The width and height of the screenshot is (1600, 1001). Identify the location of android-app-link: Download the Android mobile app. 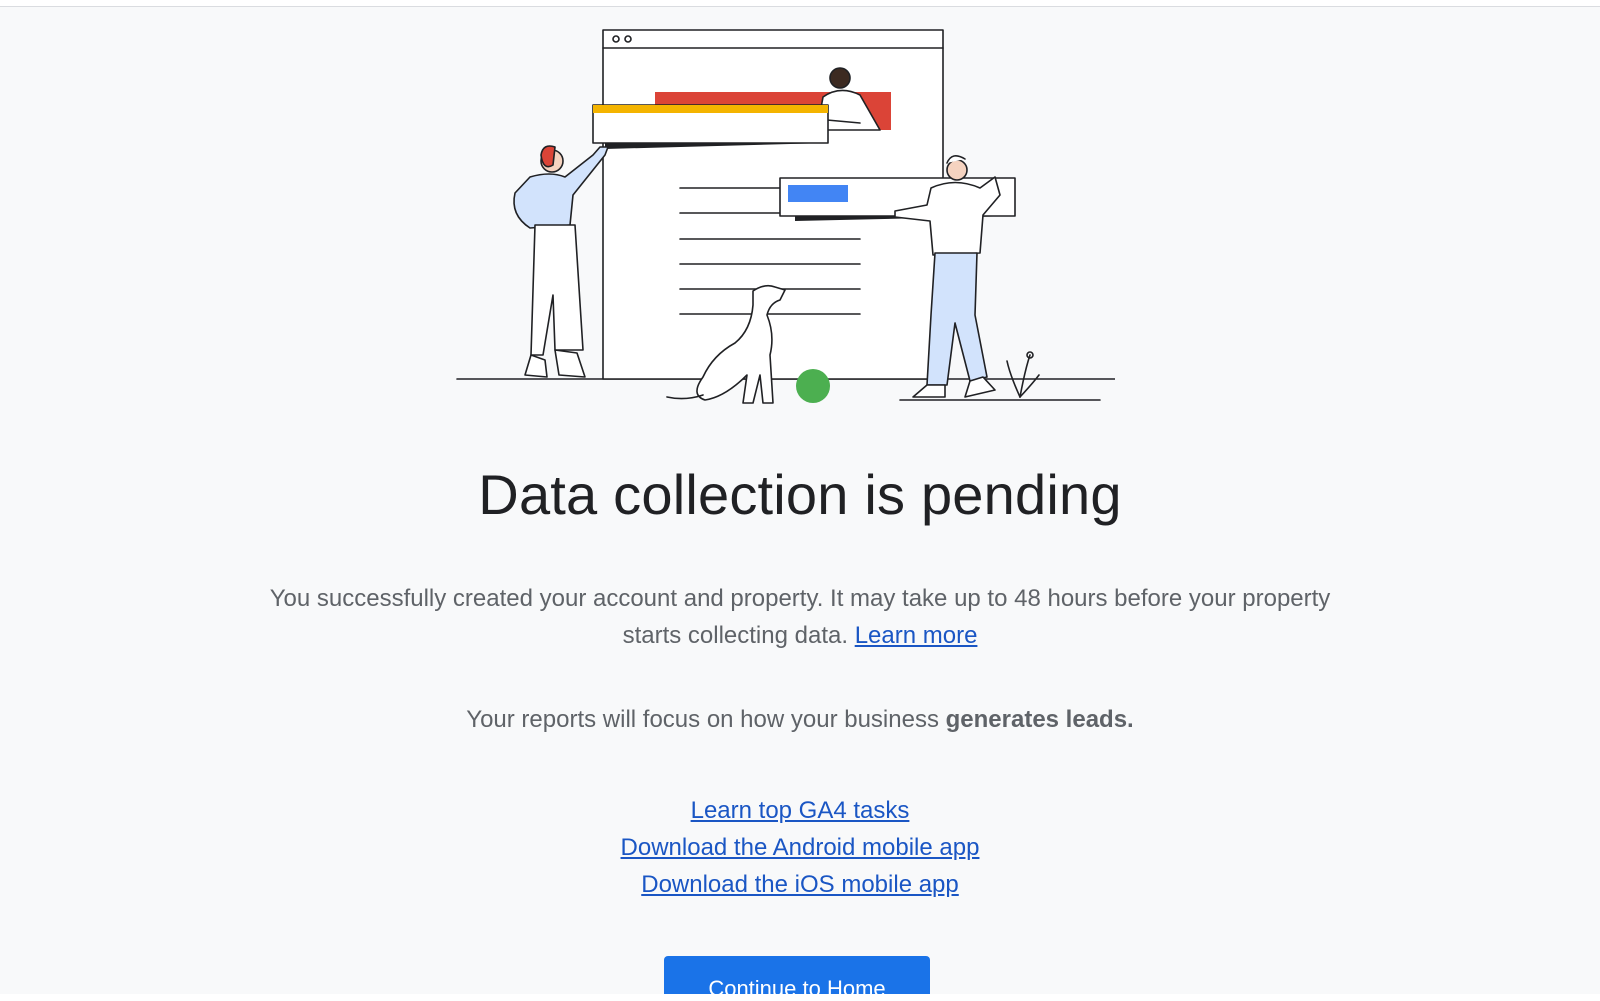
(800, 847).